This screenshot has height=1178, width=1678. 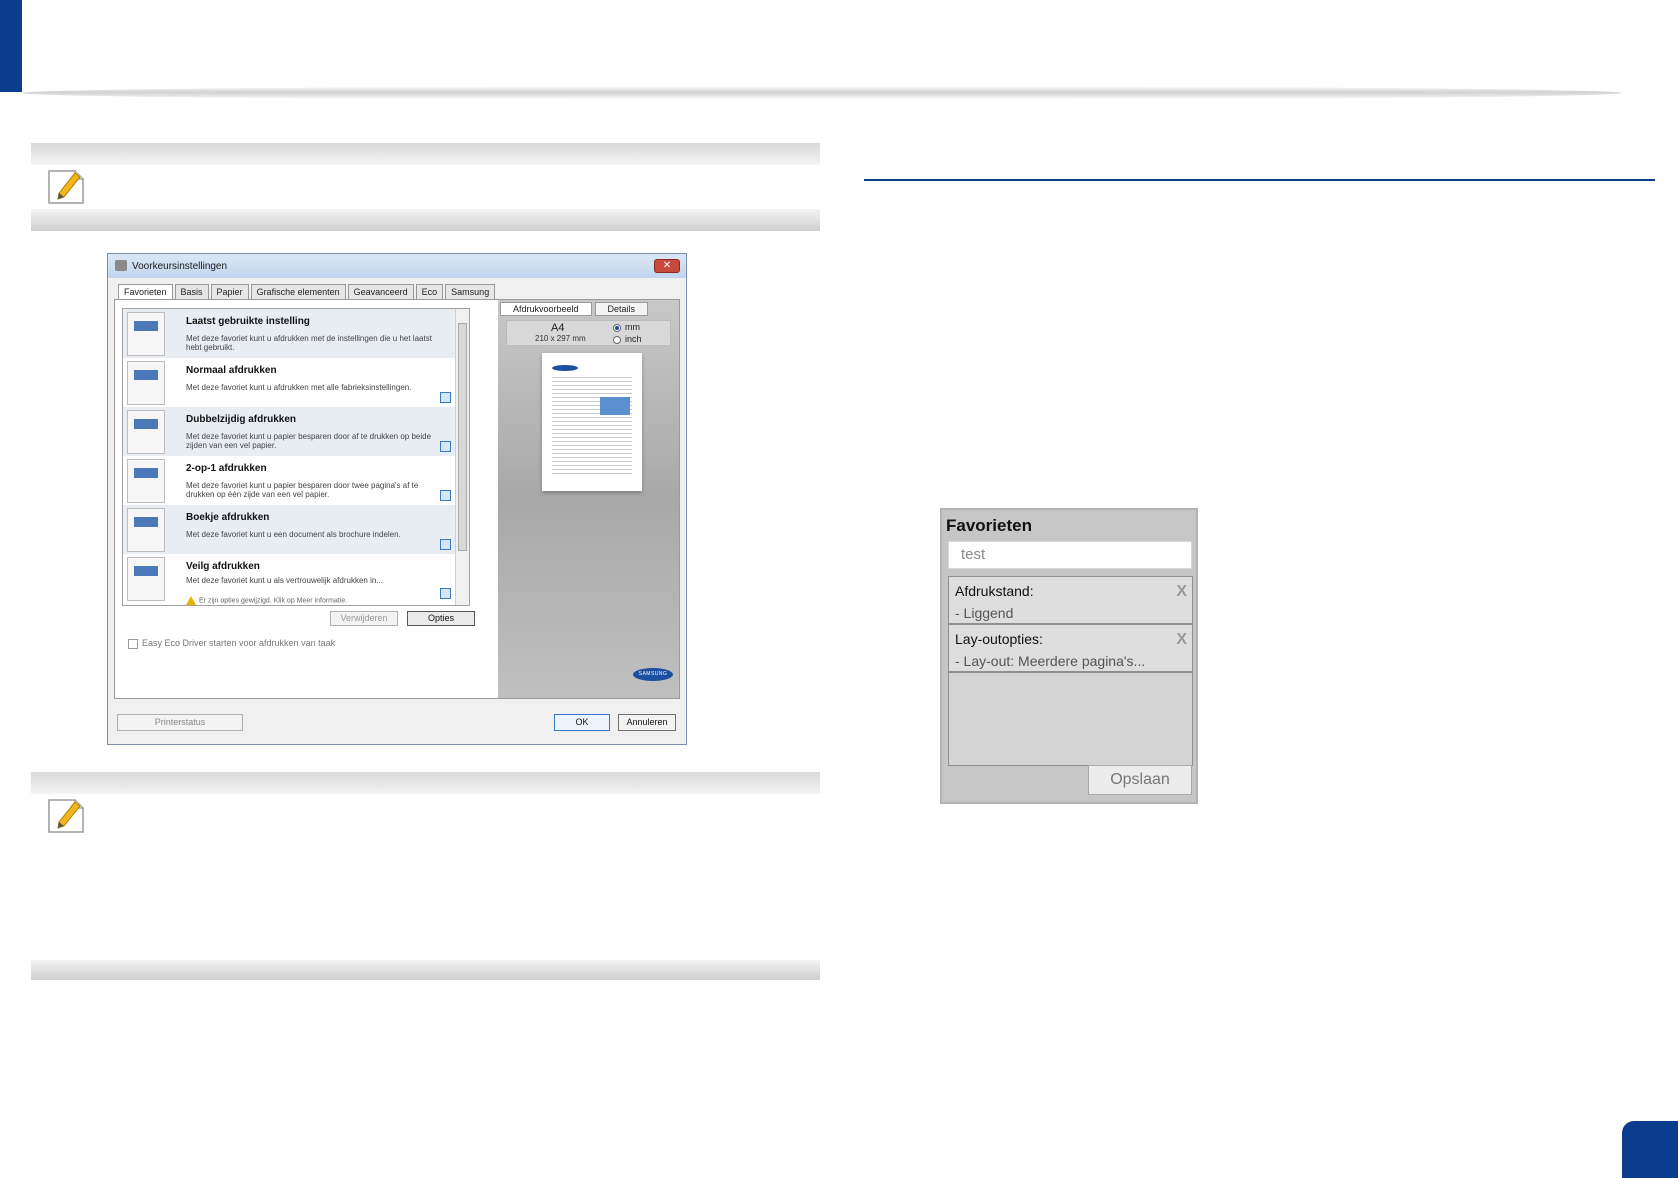 What do you see at coordinates (632, 327) in the screenshot?
I see `unit-mm-label: mm` at bounding box center [632, 327].